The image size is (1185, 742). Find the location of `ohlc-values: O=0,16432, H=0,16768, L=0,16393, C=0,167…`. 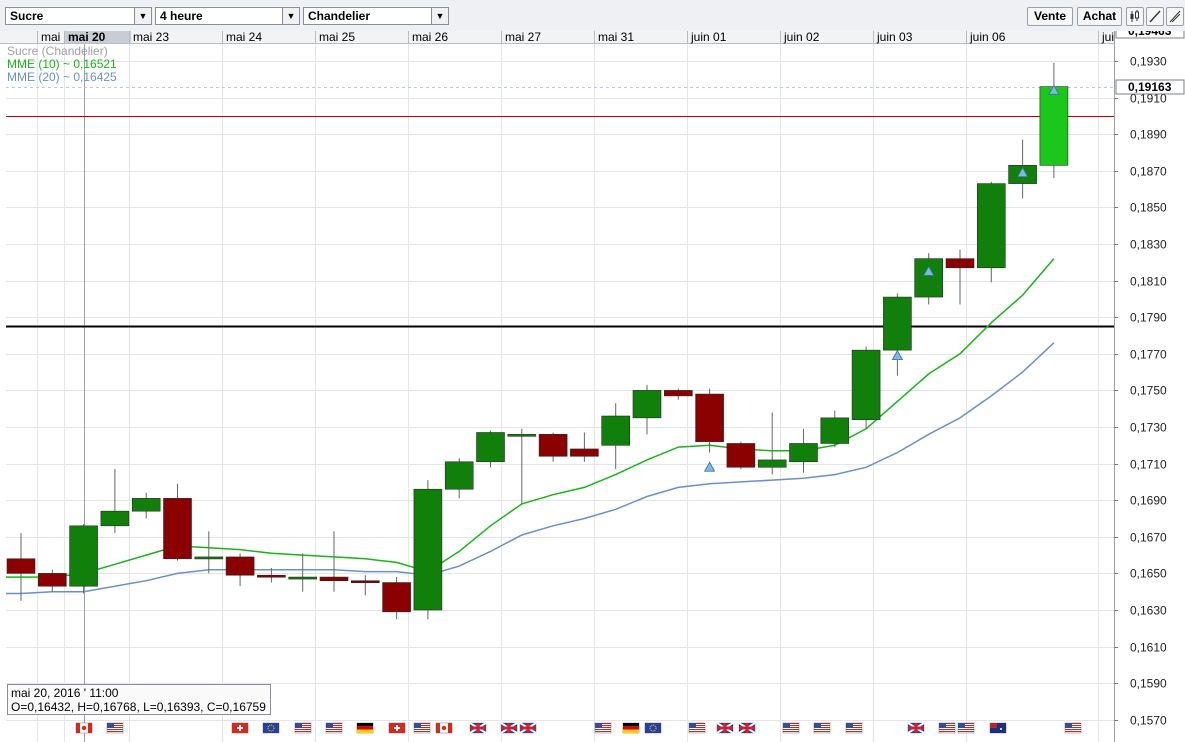

ohlc-values: O=0,16432, H=0,16768, L=0,16393, C=0,167… is located at coordinates (138, 707).